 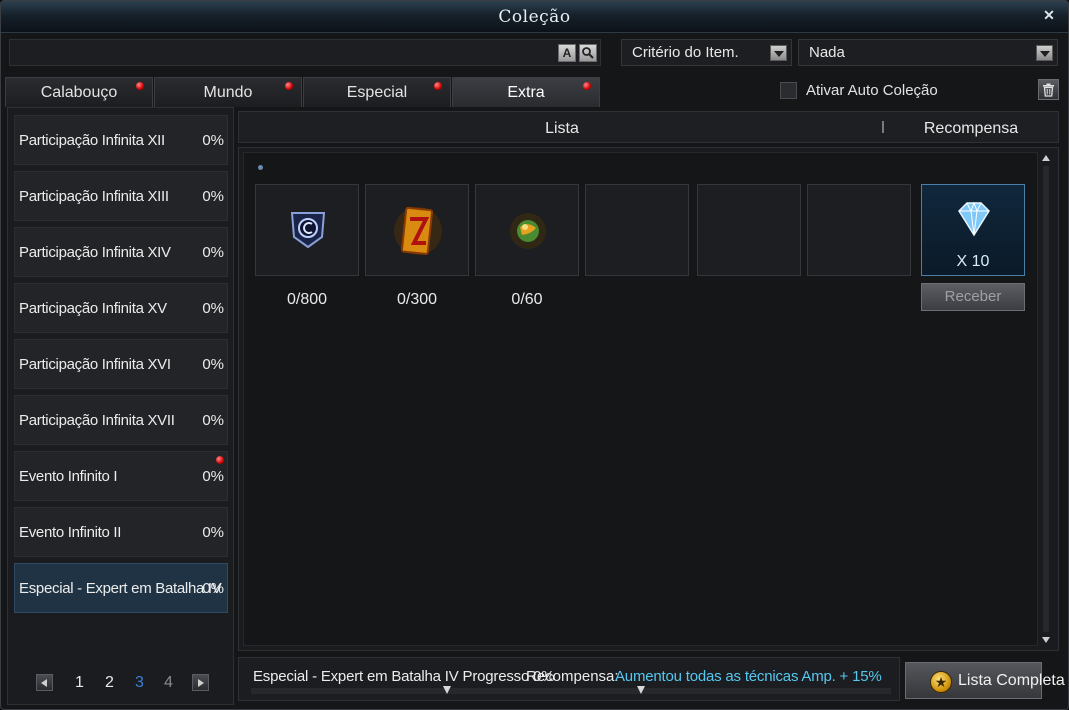 What do you see at coordinates (572, 676) in the screenshot?
I see `reward-label: Recompensa:` at bounding box center [572, 676].